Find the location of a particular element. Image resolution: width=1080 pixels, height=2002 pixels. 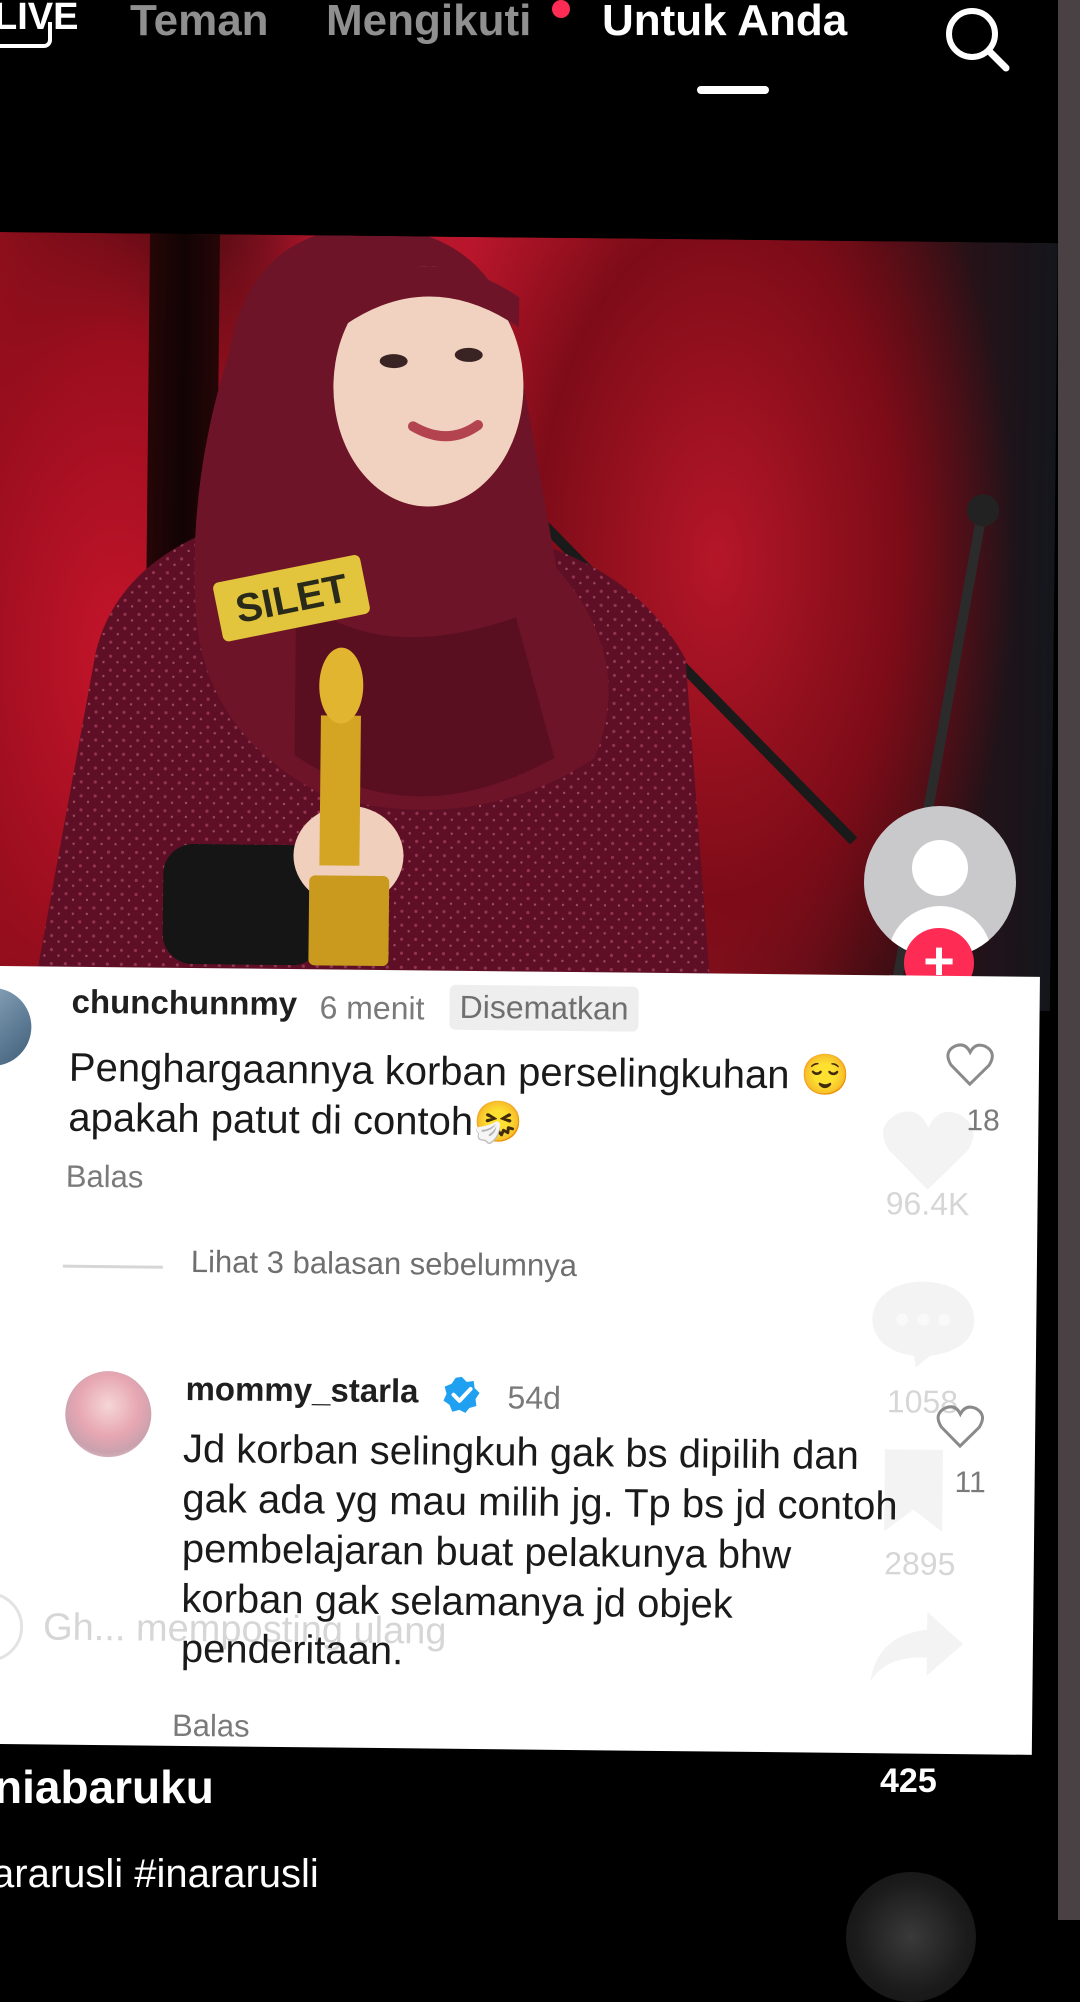

comment-like-count: 18 is located at coordinates (983, 1121).